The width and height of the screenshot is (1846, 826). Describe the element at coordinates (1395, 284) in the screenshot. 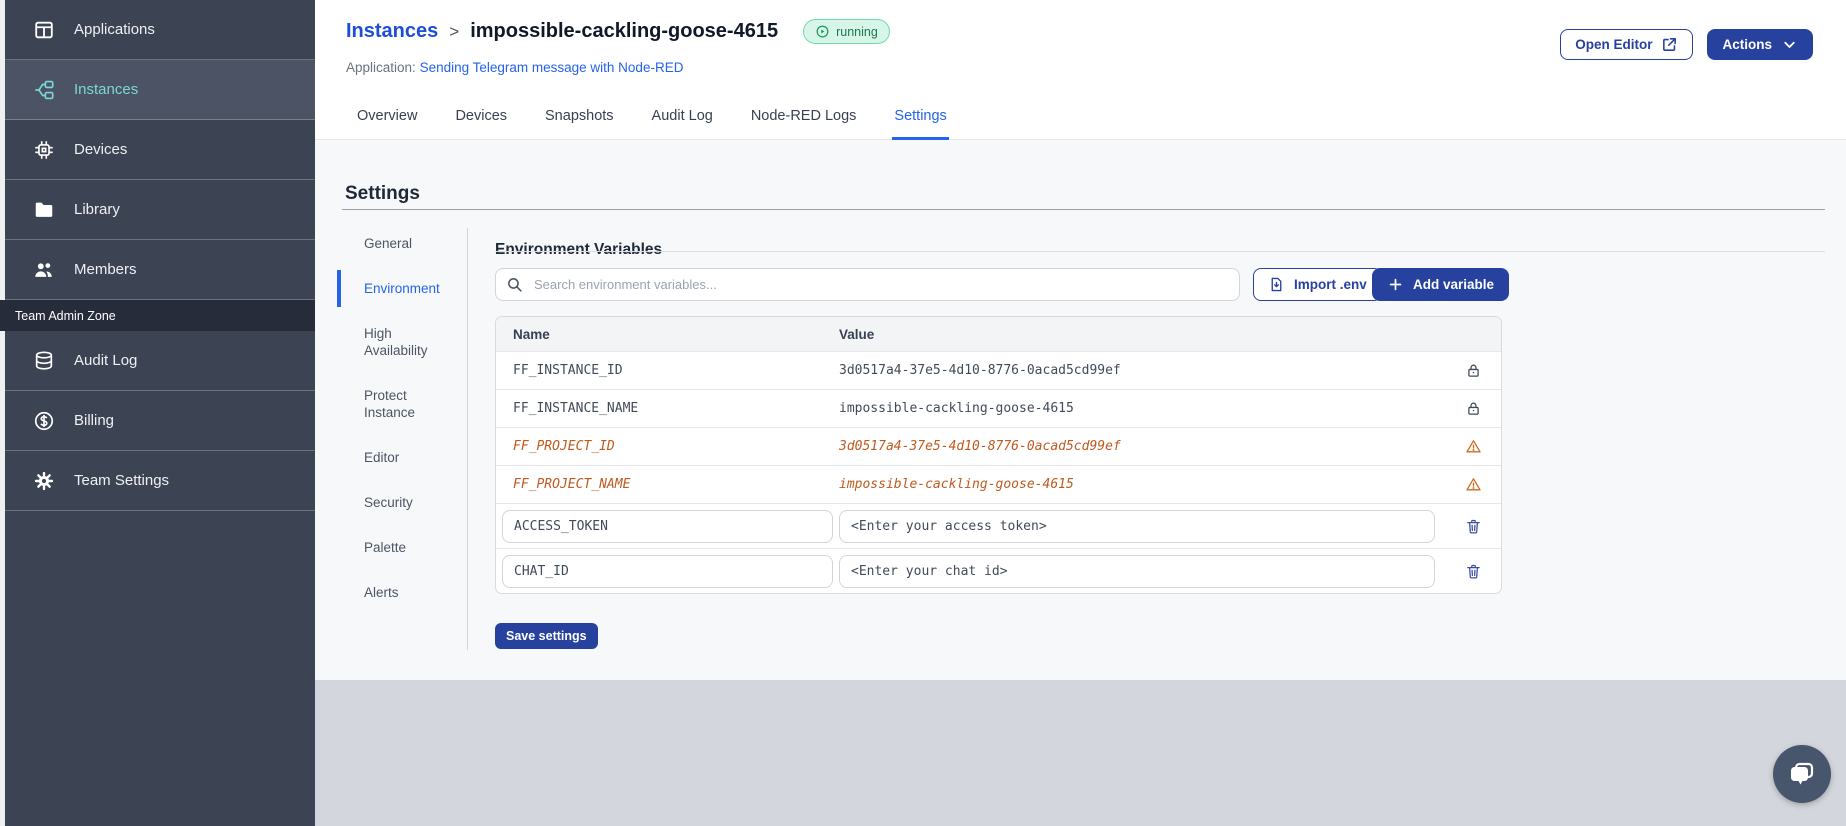

I see `plus-icon` at that location.